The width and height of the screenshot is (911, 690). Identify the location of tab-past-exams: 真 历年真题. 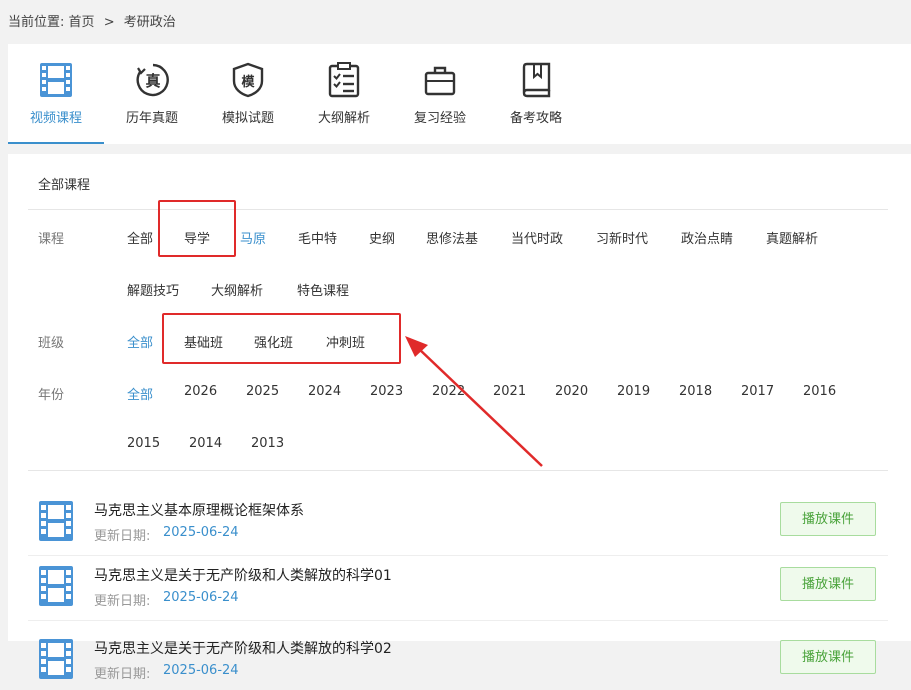
(152, 94).